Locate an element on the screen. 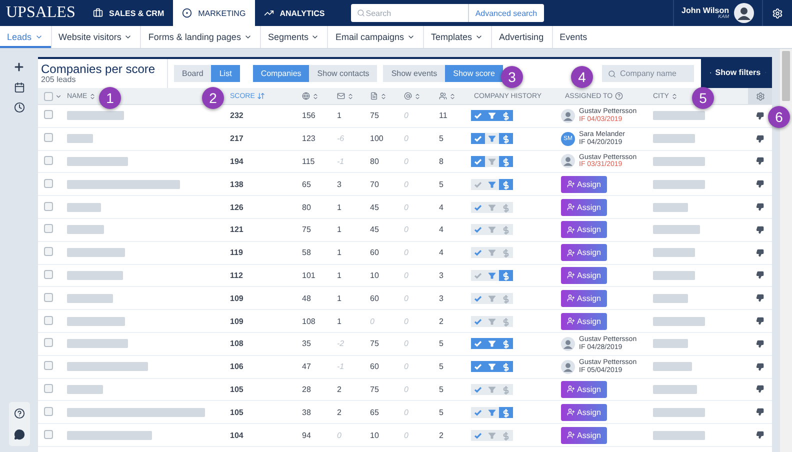  logo: UPSALES is located at coordinates (42, 13).